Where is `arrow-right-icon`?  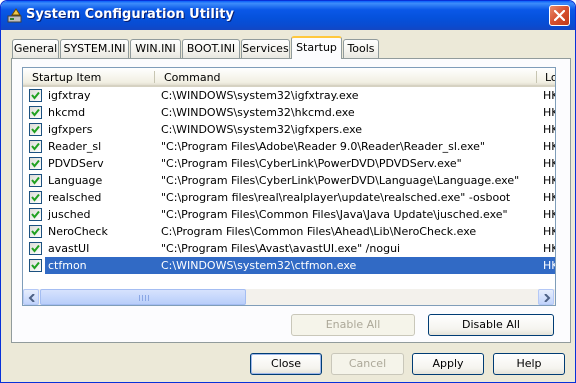
arrow-right-icon is located at coordinates (547, 298).